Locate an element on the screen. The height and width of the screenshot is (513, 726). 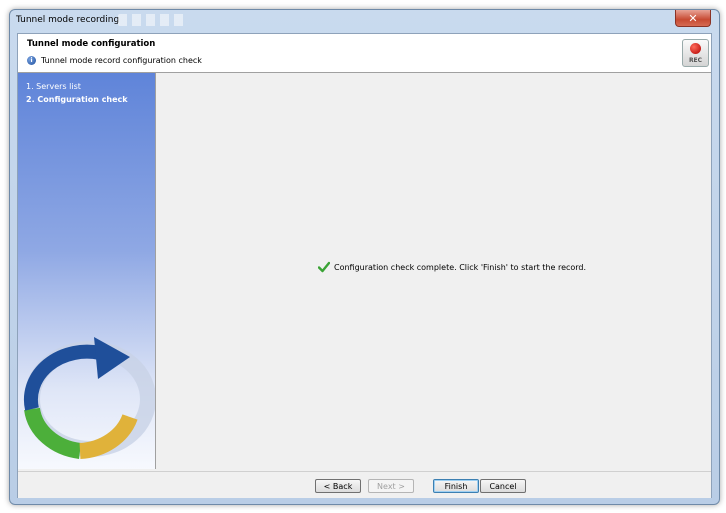
close-button: ✕ is located at coordinates (693, 18).